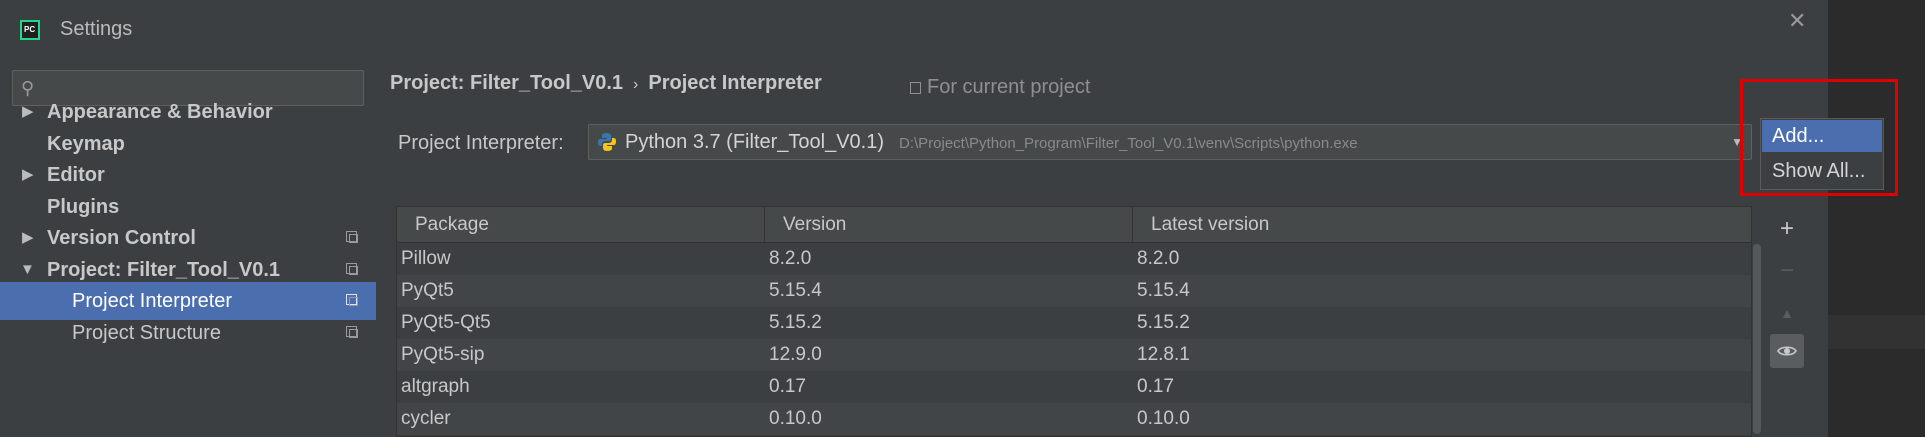 The image size is (1925, 437). I want to click on package-latest-version: 5.15.2, so click(1163, 322).